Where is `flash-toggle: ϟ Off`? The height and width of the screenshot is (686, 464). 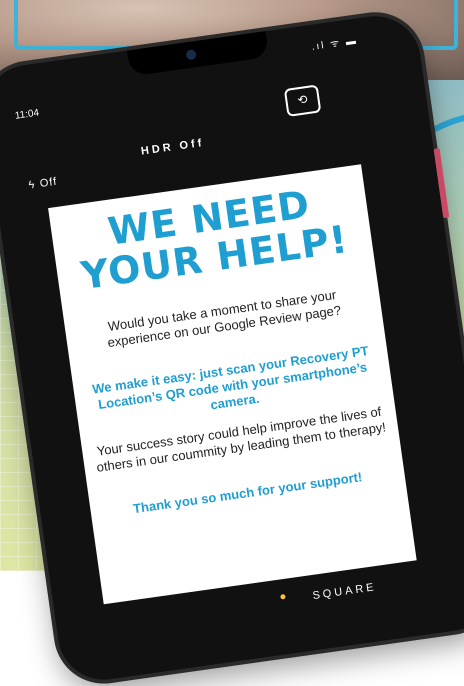
flash-toggle: ϟ Off is located at coordinates (42, 183).